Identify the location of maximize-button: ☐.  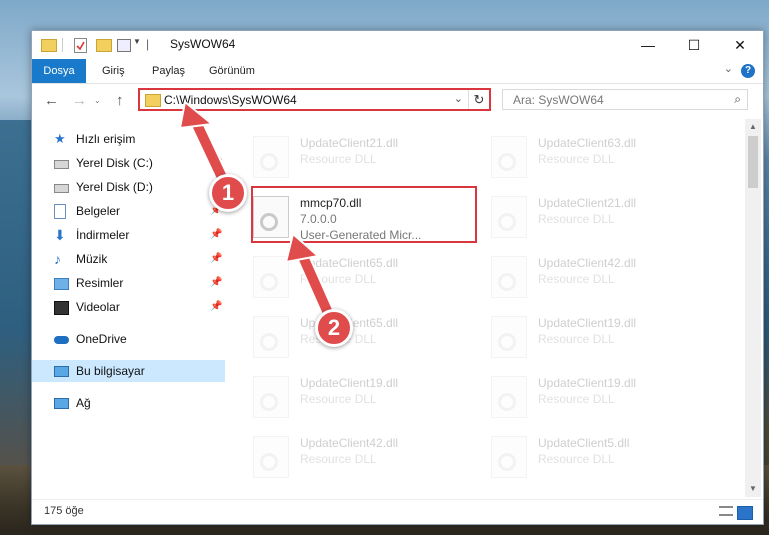
(694, 45).